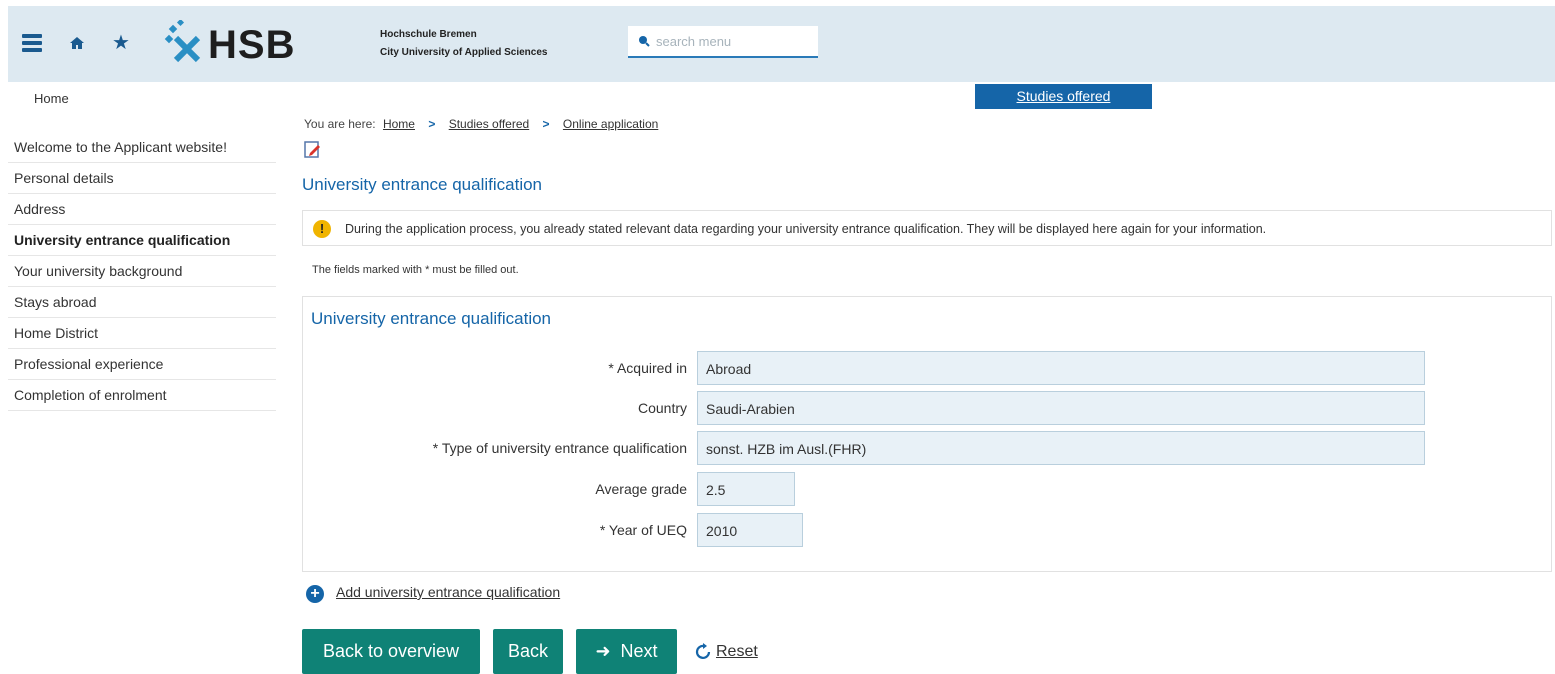  I want to click on form-row-country: Country Saudi-Arabien, so click(928, 409).